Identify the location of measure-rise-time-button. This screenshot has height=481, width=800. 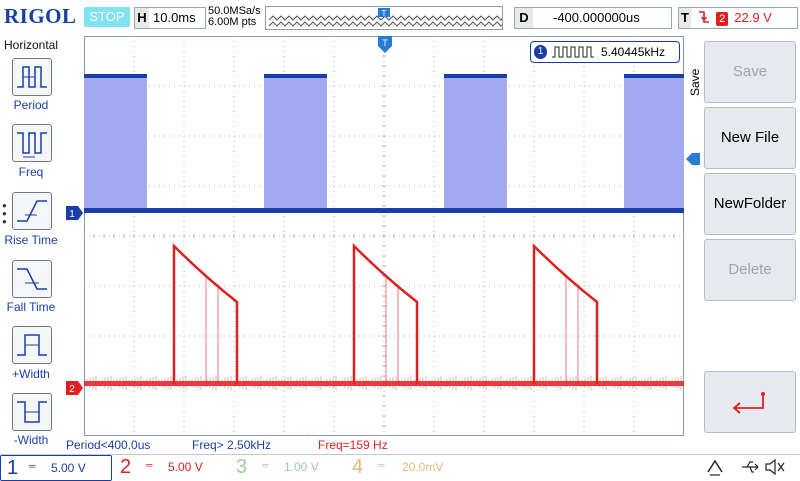
(32, 211).